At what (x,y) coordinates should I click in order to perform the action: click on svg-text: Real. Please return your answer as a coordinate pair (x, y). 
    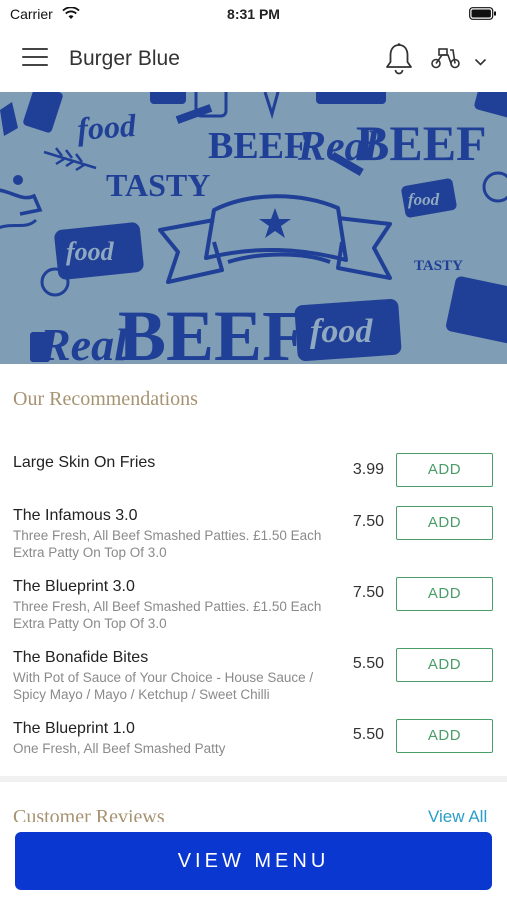
    Looking at the image, I should click on (83, 341).